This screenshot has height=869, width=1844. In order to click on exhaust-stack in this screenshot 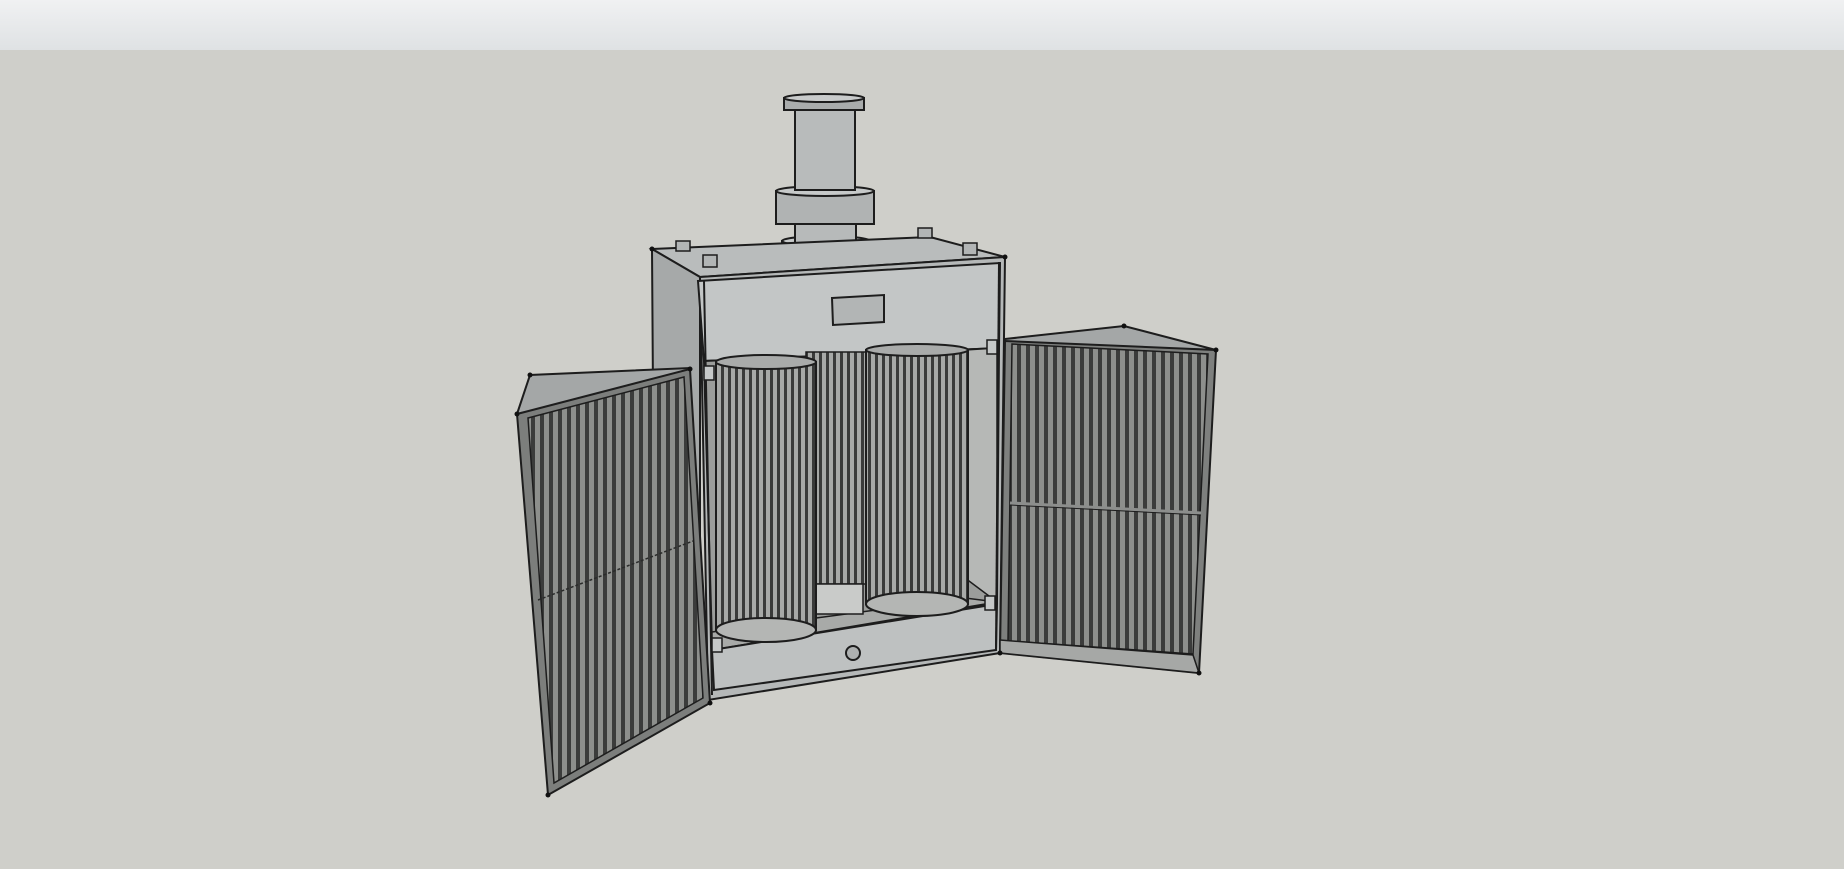, I will do `click(825, 175)`.